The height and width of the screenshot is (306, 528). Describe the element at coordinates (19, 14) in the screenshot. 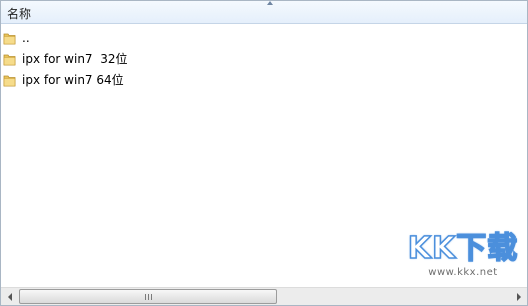

I see `column-header-label: 名称` at that location.